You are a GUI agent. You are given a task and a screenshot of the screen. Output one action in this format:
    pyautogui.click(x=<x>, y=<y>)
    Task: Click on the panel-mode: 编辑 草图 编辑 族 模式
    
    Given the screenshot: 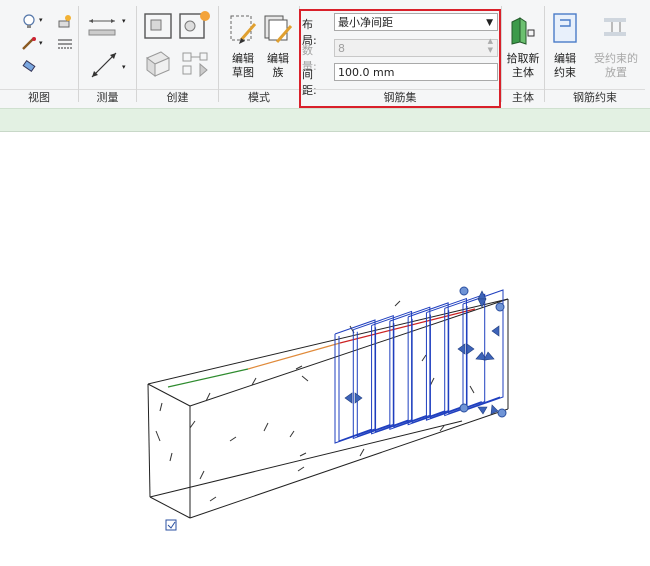 What is the action you would take?
    pyautogui.click(x=259, y=54)
    